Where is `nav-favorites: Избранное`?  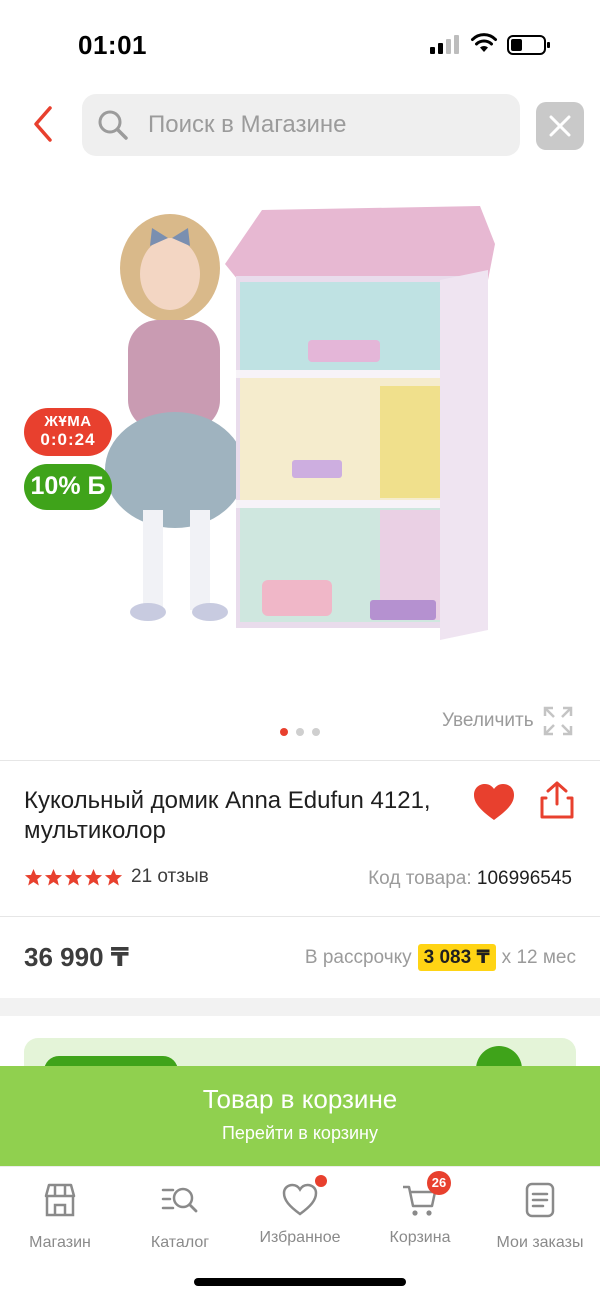
nav-favorites: Избранное is located at coordinates (300, 1211).